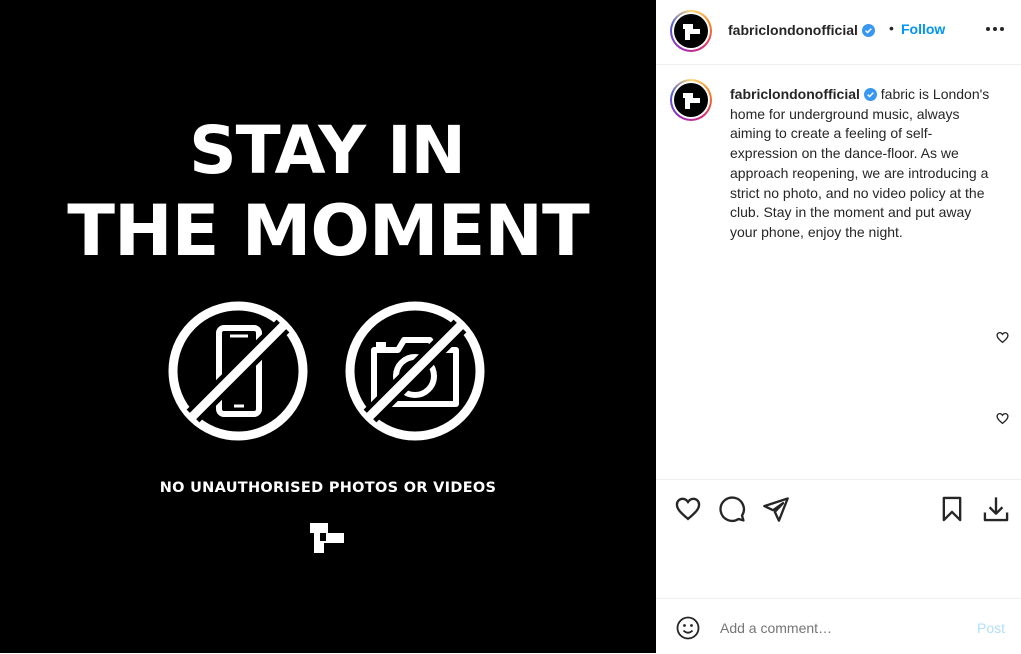 The width and height of the screenshot is (1021, 654). Describe the element at coordinates (732, 509) in the screenshot. I see `comment-icon` at that location.